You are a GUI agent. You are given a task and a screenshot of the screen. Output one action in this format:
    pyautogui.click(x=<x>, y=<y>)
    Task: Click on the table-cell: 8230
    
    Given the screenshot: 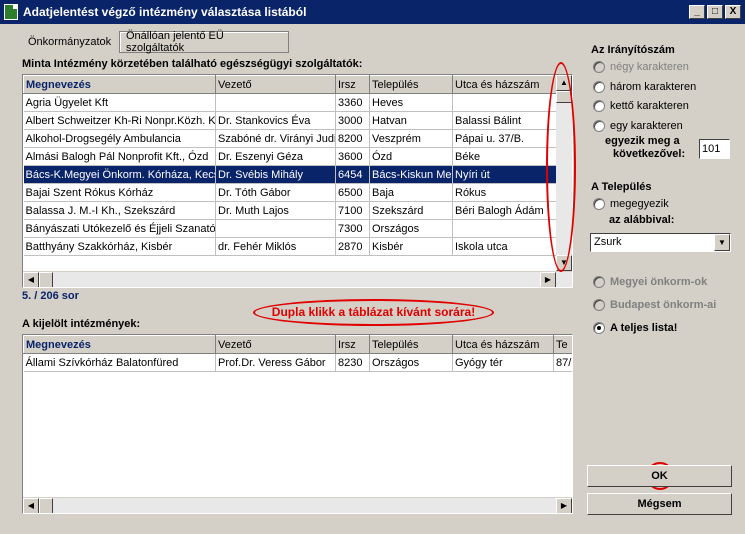 What is the action you would take?
    pyautogui.click(x=352, y=362)
    